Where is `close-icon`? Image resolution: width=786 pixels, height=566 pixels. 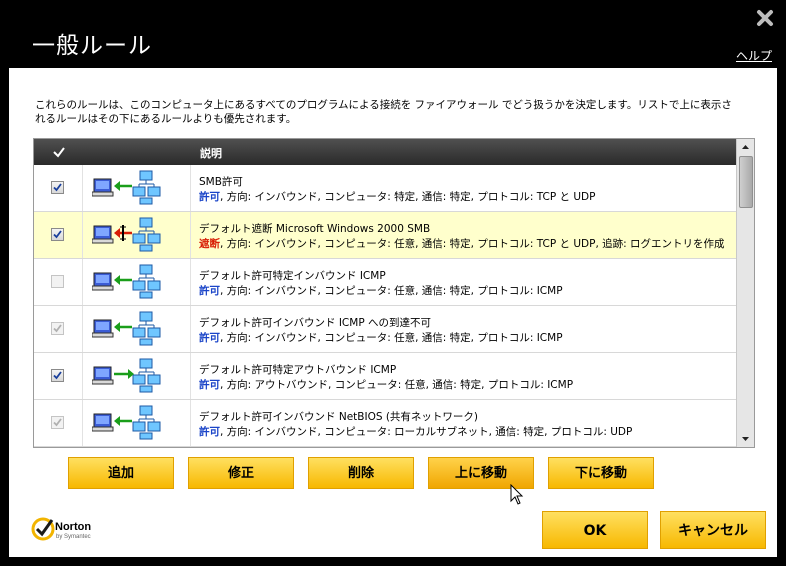
close-icon is located at coordinates (765, 18).